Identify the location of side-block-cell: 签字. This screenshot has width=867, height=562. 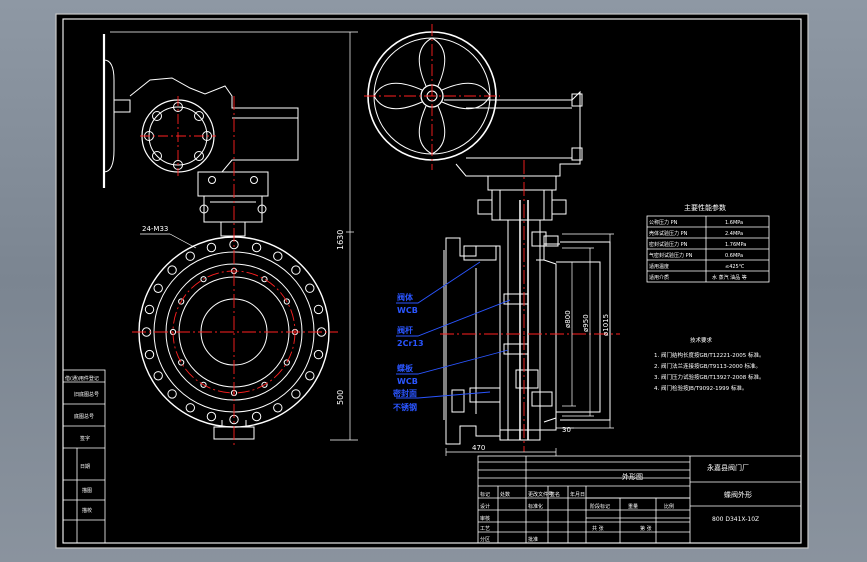
(85, 438).